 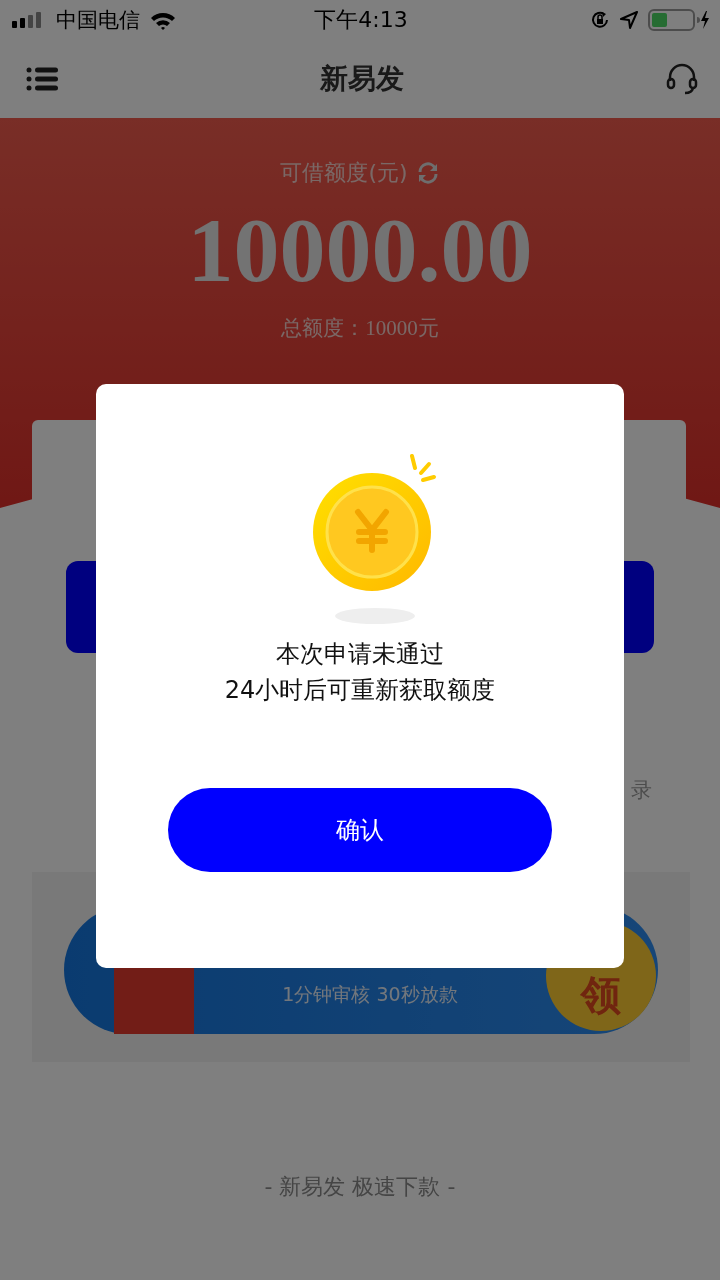 I want to click on banner-tagline: 1分钟审核 30秒放款, so click(x=370, y=994).